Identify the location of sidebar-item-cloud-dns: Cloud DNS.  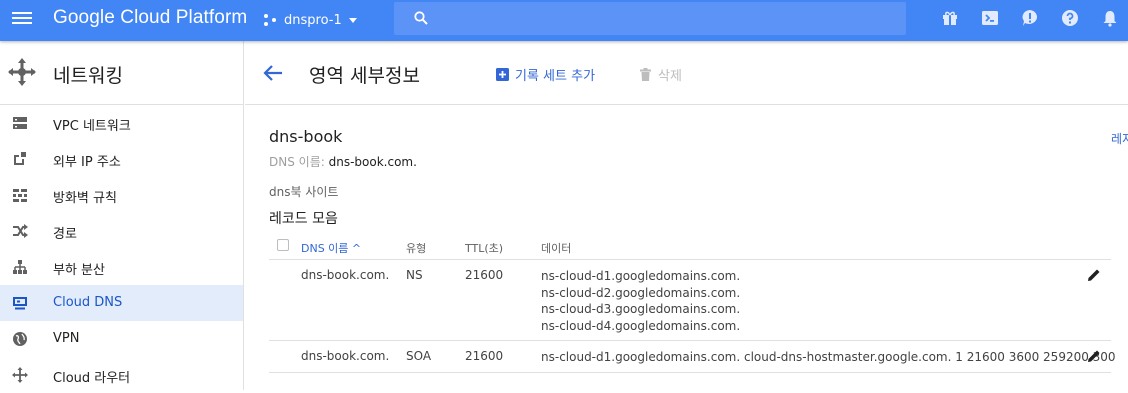
(121, 303).